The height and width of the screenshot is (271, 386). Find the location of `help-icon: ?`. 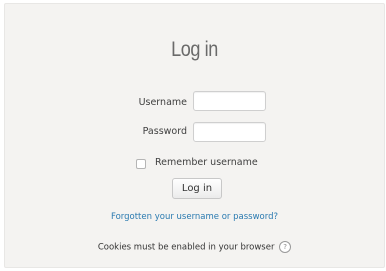

help-icon: ? is located at coordinates (285, 247).